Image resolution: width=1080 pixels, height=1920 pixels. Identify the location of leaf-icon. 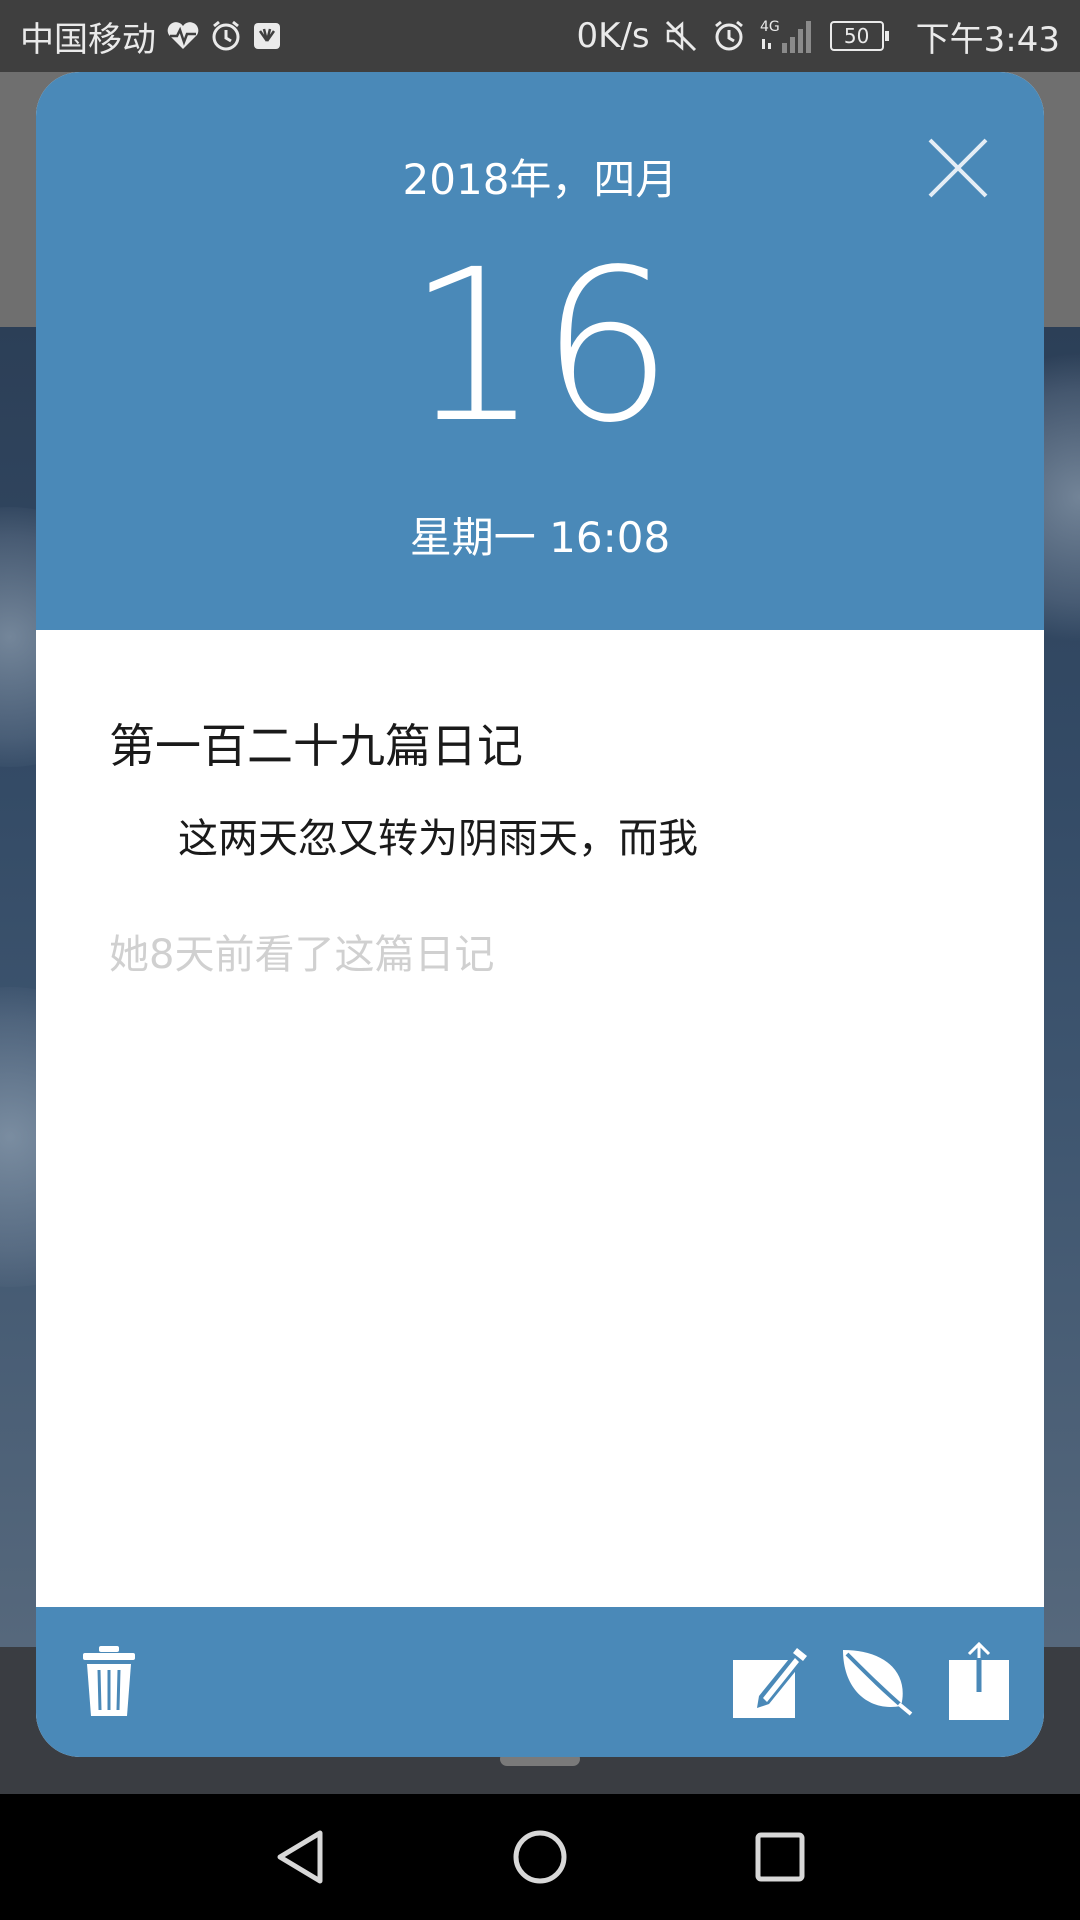
(878, 1683).